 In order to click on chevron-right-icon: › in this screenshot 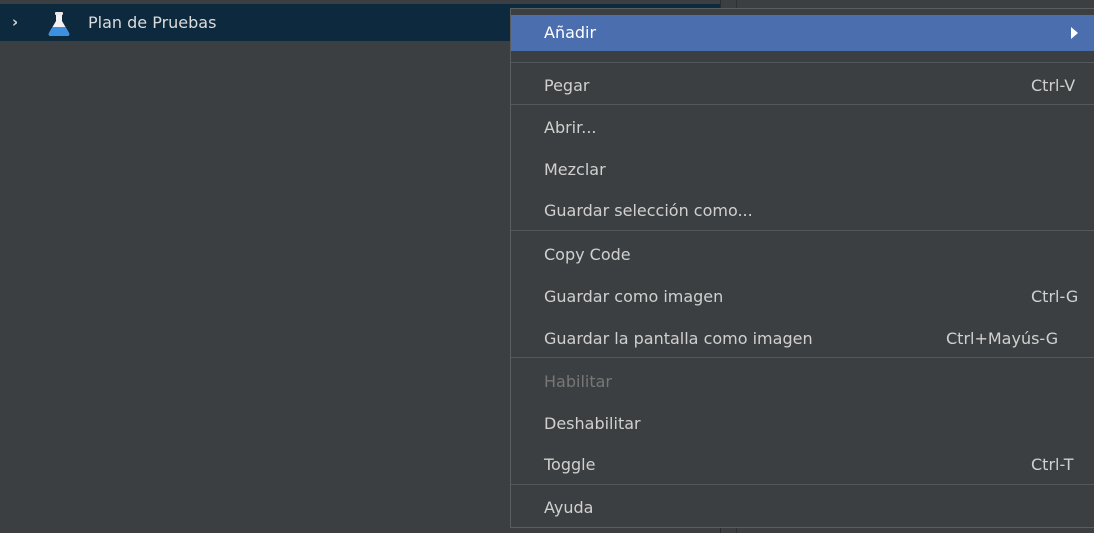, I will do `click(15, 22)`.